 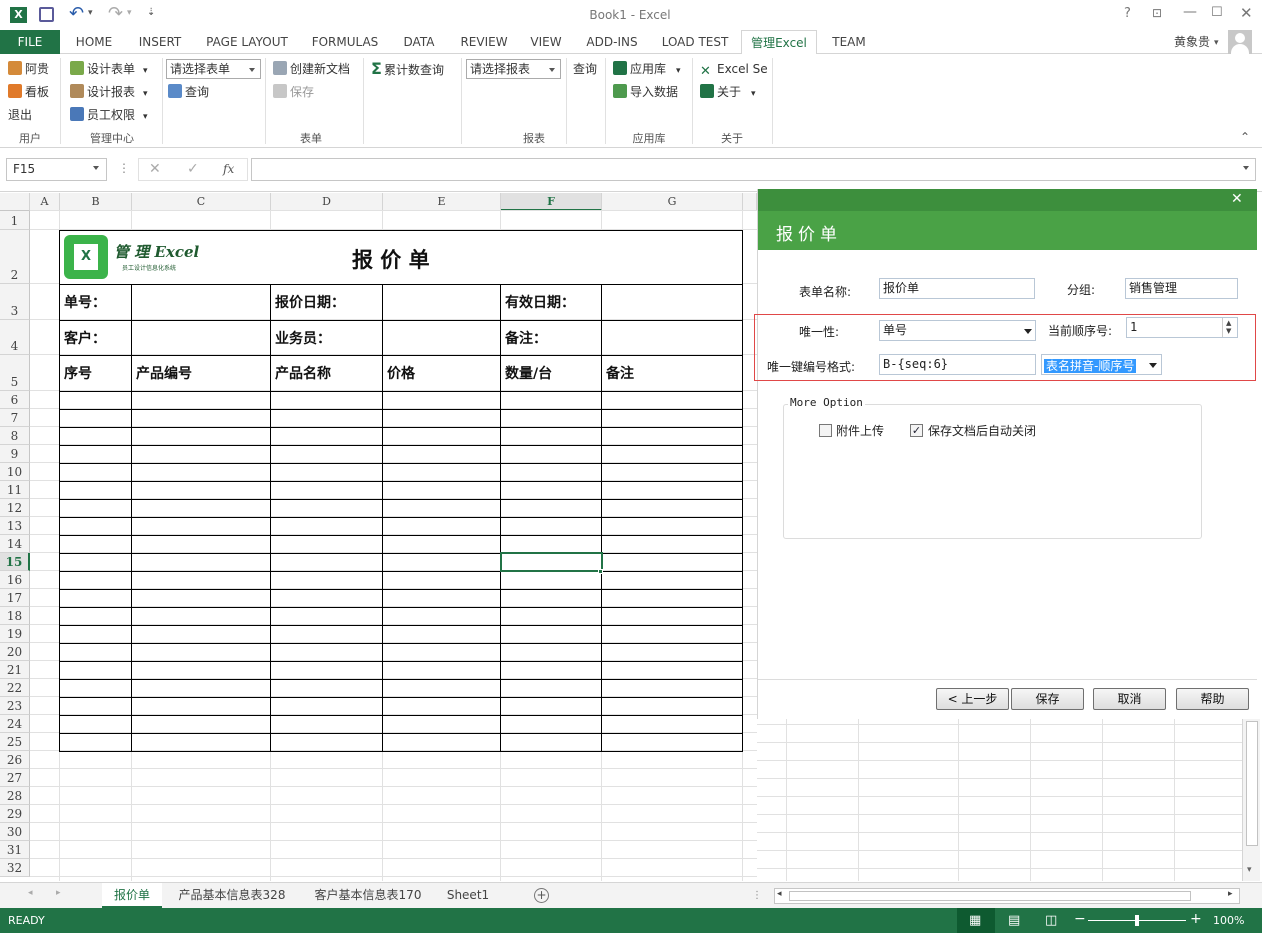 What do you see at coordinates (345, 42) in the screenshot?
I see `tab-formulas: FORMULAS` at bounding box center [345, 42].